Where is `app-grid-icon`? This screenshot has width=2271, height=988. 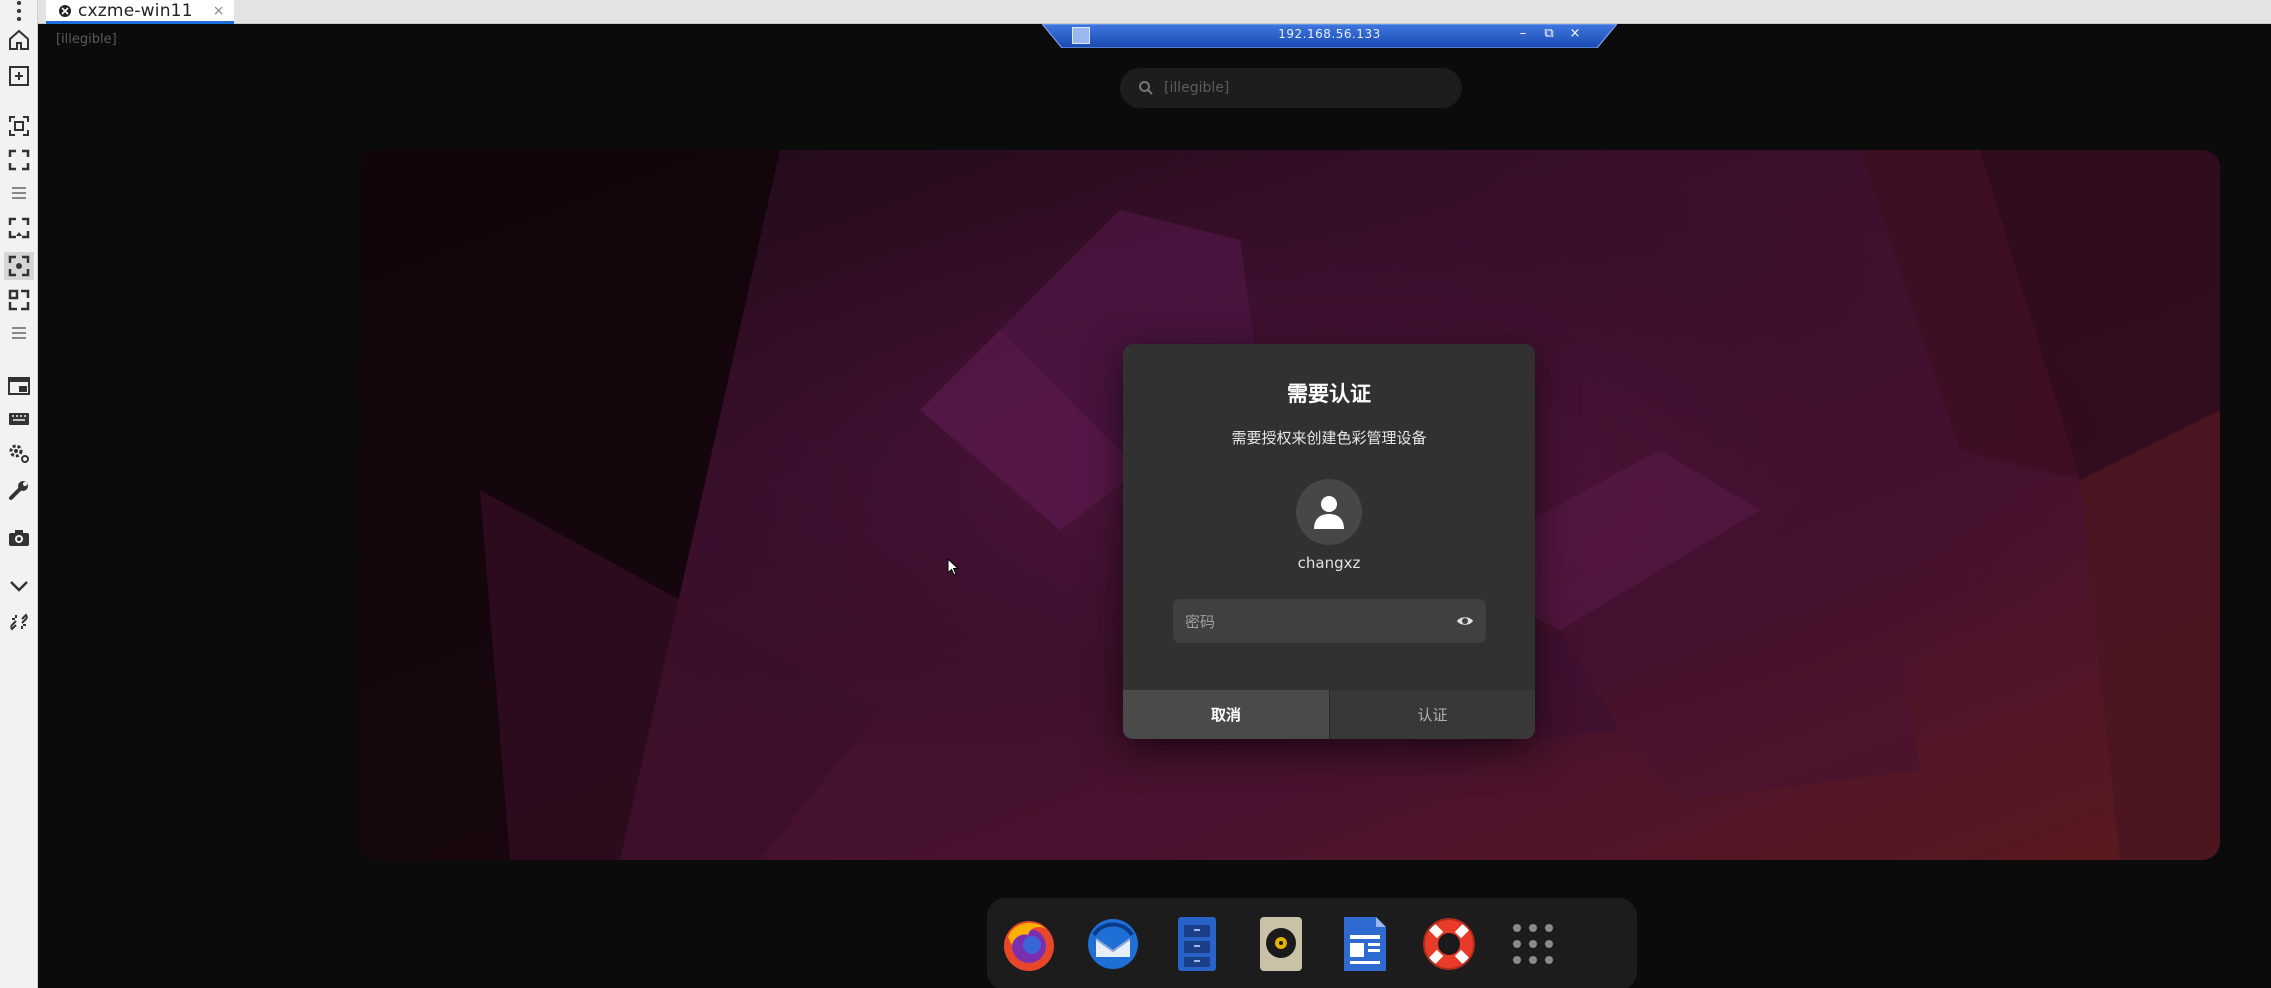 app-grid-icon is located at coordinates (1533, 944).